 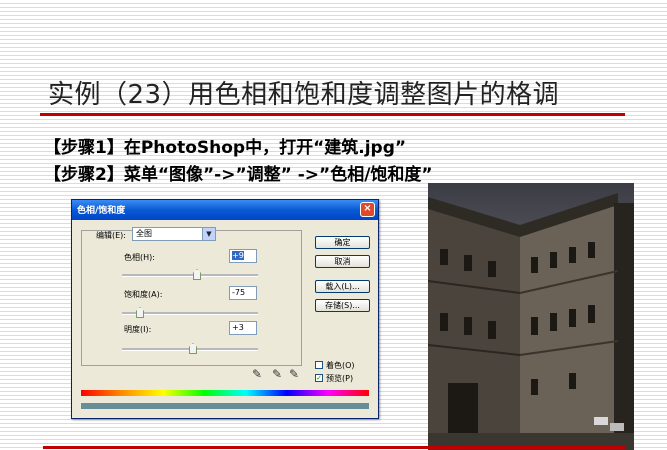 What do you see at coordinates (367, 209) in the screenshot?
I see `close-button: ×` at bounding box center [367, 209].